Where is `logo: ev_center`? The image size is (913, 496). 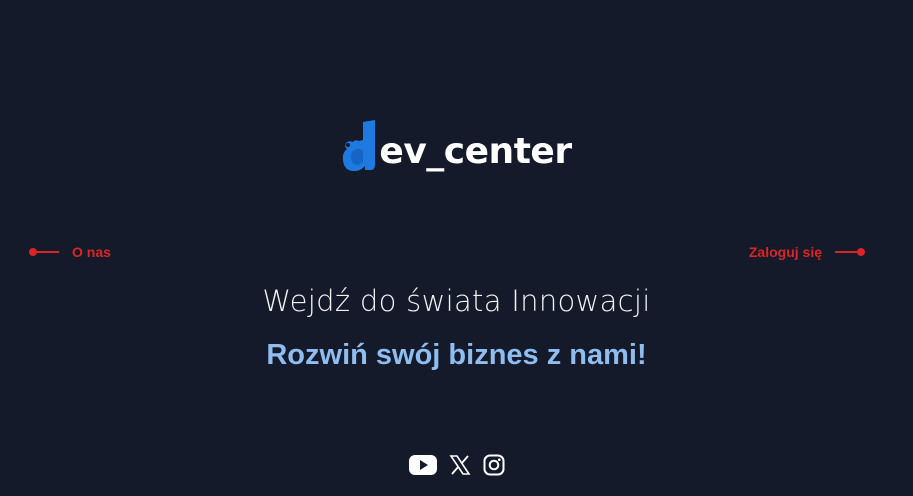
logo: ev_center is located at coordinates (456, 146).